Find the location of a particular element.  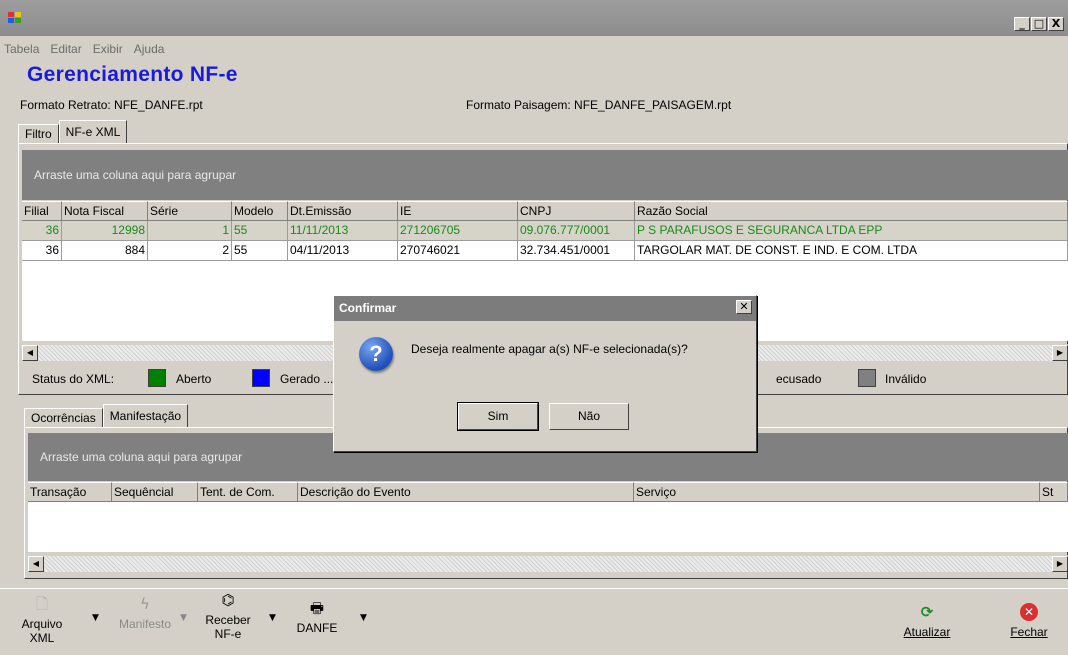

menu-editar: Editar is located at coordinates (65, 49).